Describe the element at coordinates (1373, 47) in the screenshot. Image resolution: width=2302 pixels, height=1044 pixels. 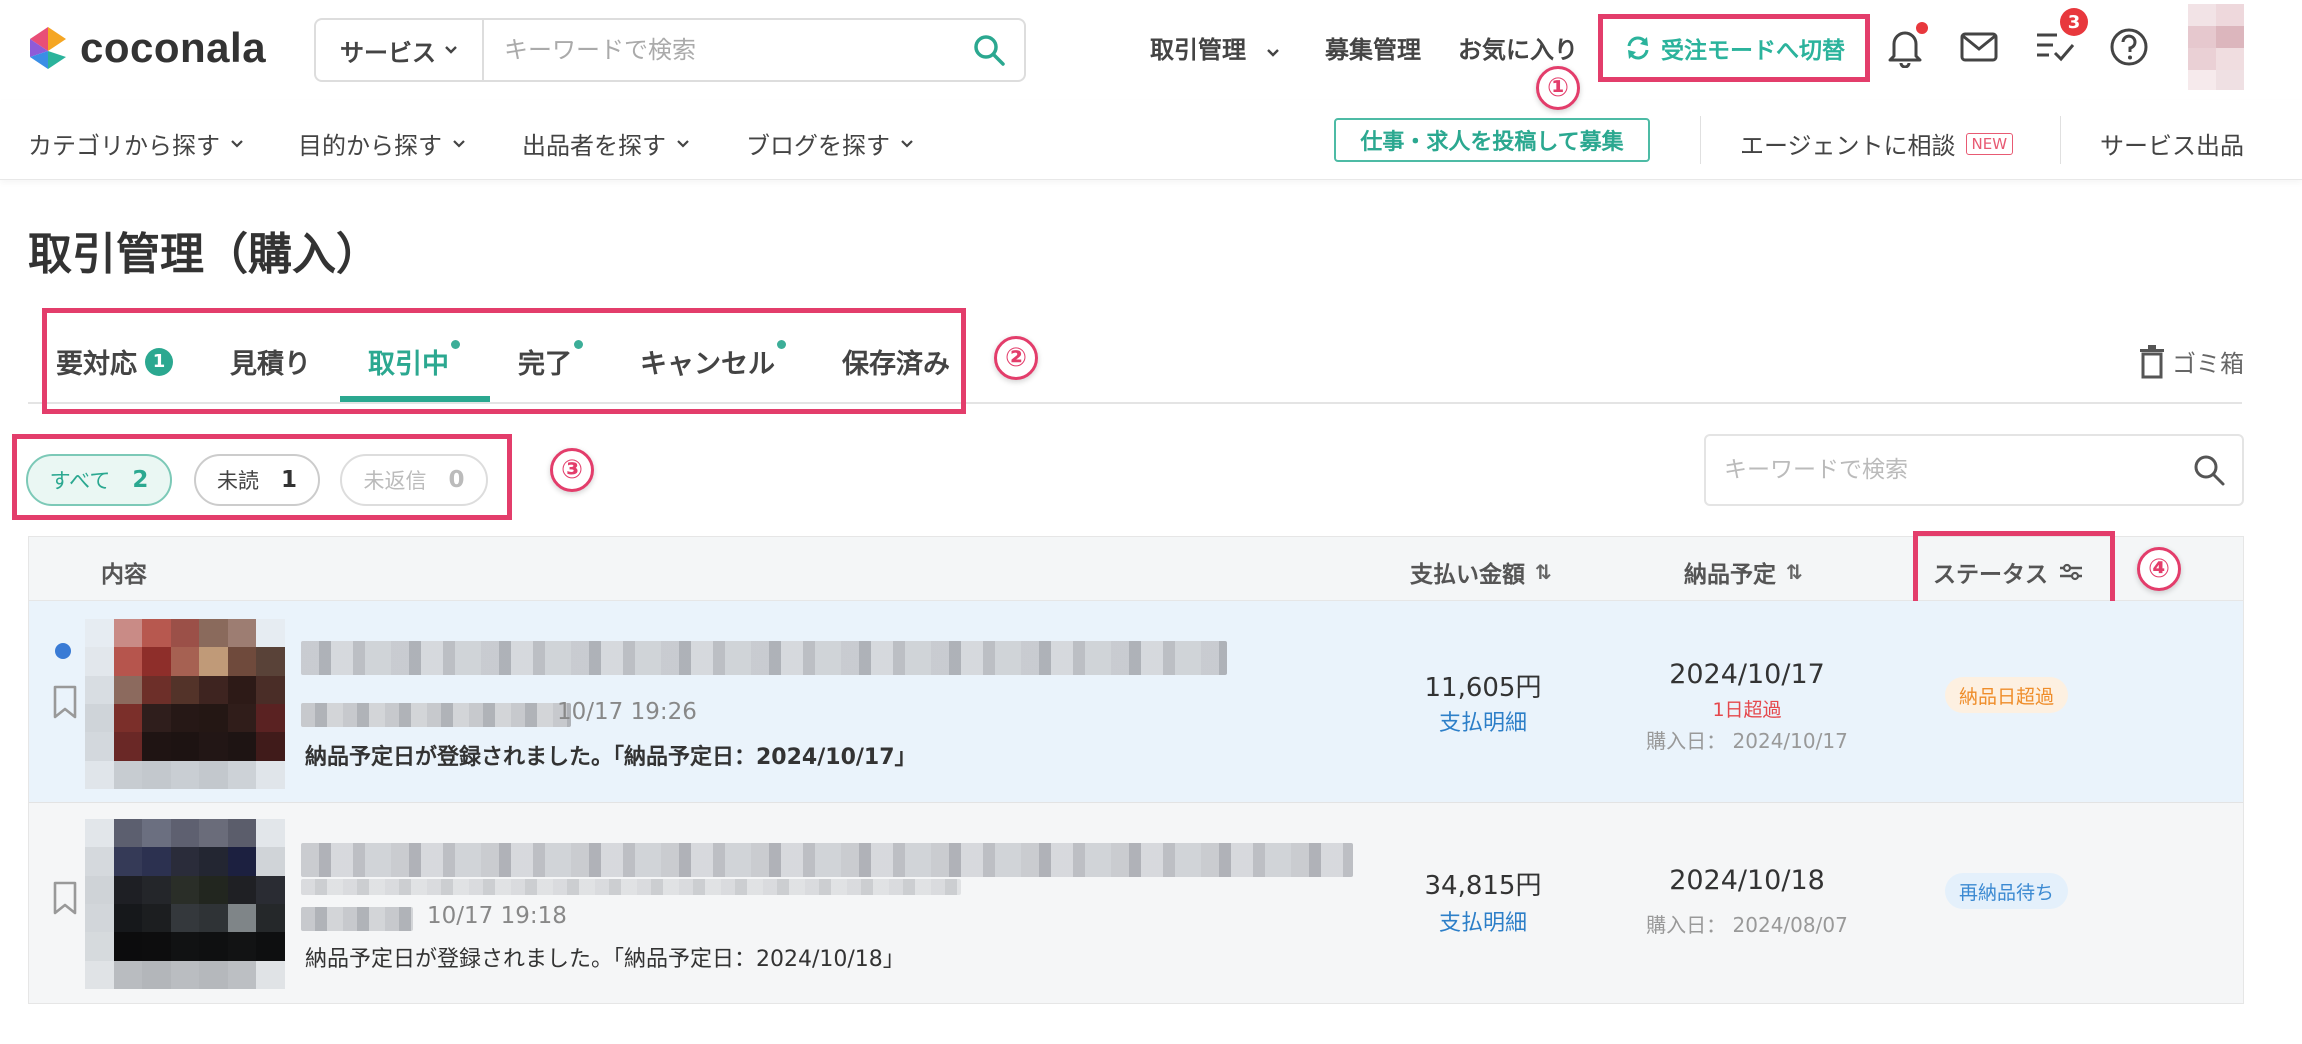
I see `nav-recruitment: 募集管理` at that location.